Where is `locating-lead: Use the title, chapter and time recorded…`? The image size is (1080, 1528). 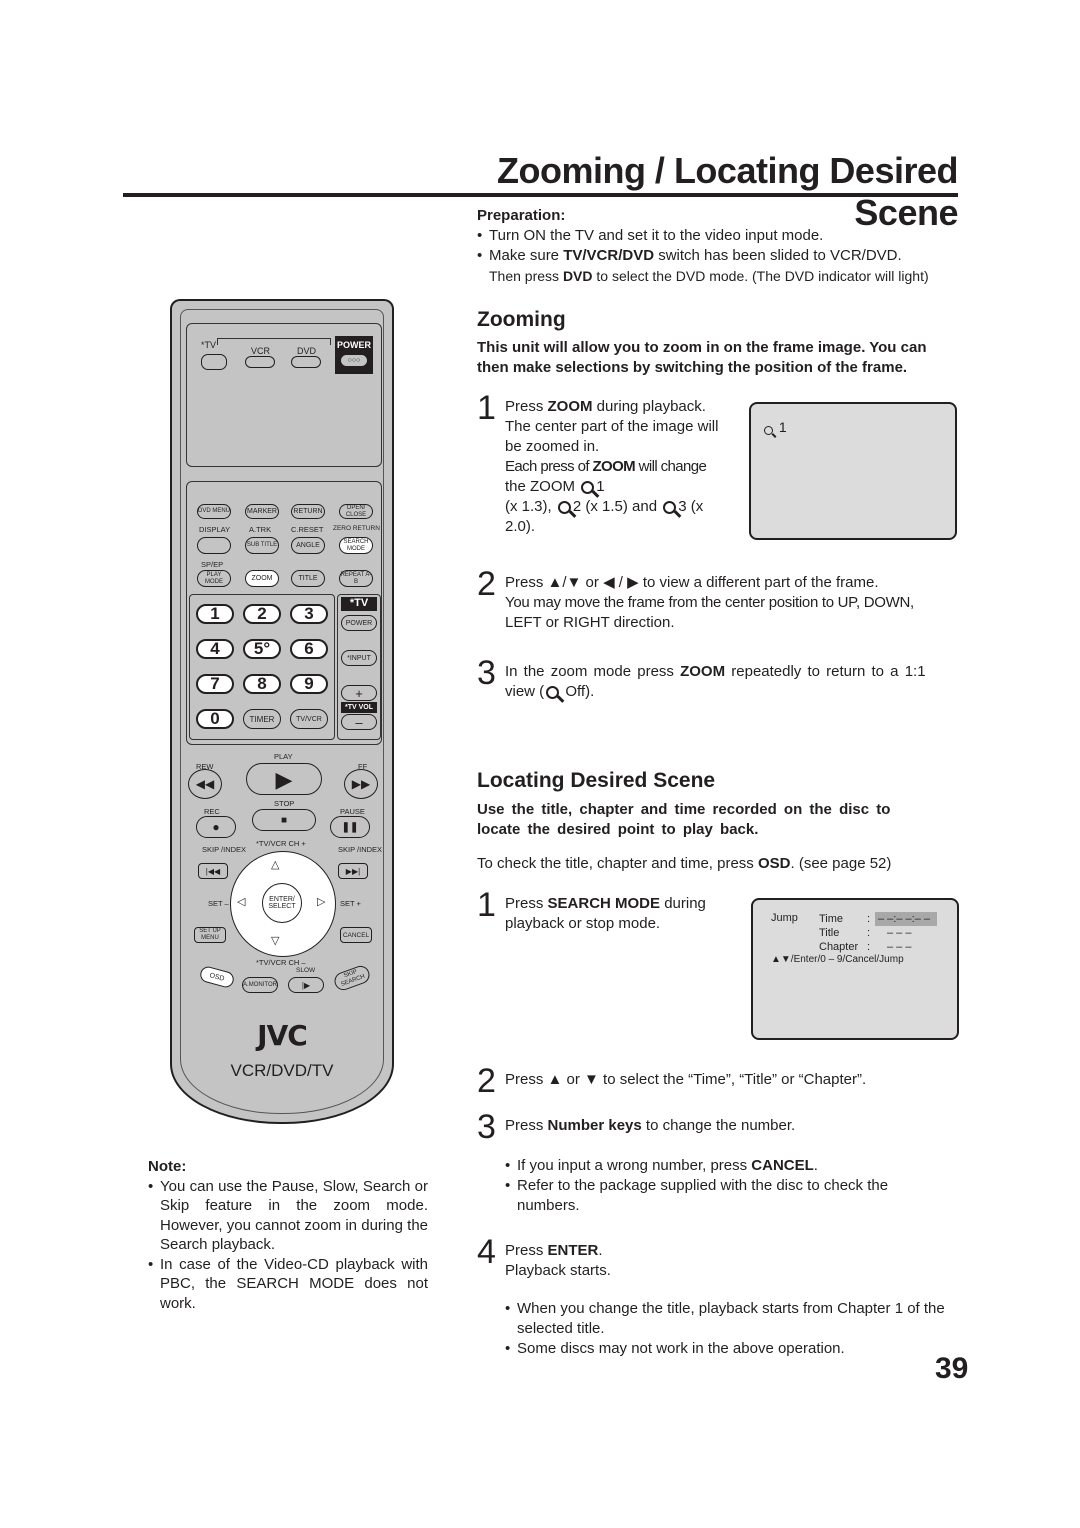
locating-lead: Use the title, chapter and time recorded… is located at coordinates (684, 819).